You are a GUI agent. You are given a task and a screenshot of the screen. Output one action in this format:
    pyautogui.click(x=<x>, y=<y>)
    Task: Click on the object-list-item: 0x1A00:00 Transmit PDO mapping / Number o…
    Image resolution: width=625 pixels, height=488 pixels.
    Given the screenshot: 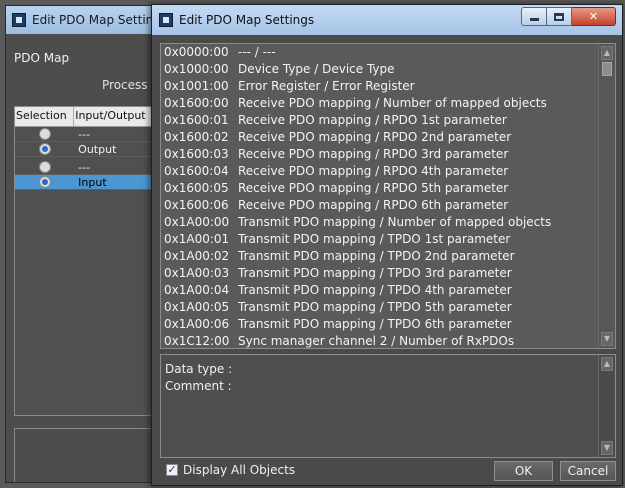 What is the action you would take?
    pyautogui.click(x=379, y=222)
    